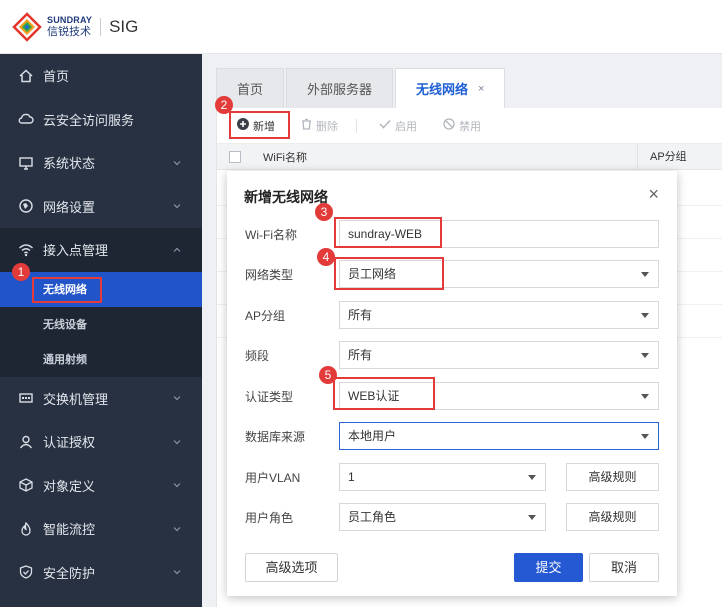 The width and height of the screenshot is (722, 607). Describe the element at coordinates (499, 355) in the screenshot. I see `band-select: 所有` at that location.